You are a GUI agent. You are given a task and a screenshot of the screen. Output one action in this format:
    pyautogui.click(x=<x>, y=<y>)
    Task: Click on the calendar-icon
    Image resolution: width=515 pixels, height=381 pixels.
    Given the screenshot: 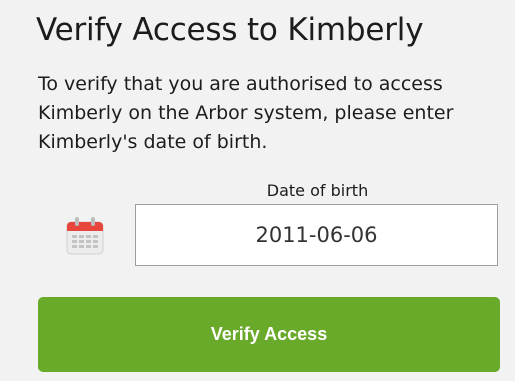 What is the action you would take?
    pyautogui.click(x=85, y=236)
    